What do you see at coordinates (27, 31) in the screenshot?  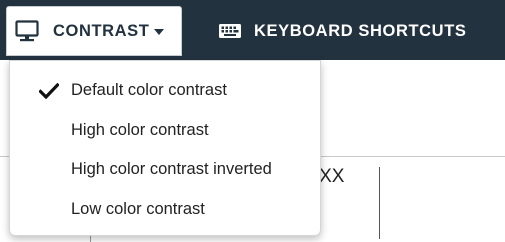 I see `monitor-icon` at bounding box center [27, 31].